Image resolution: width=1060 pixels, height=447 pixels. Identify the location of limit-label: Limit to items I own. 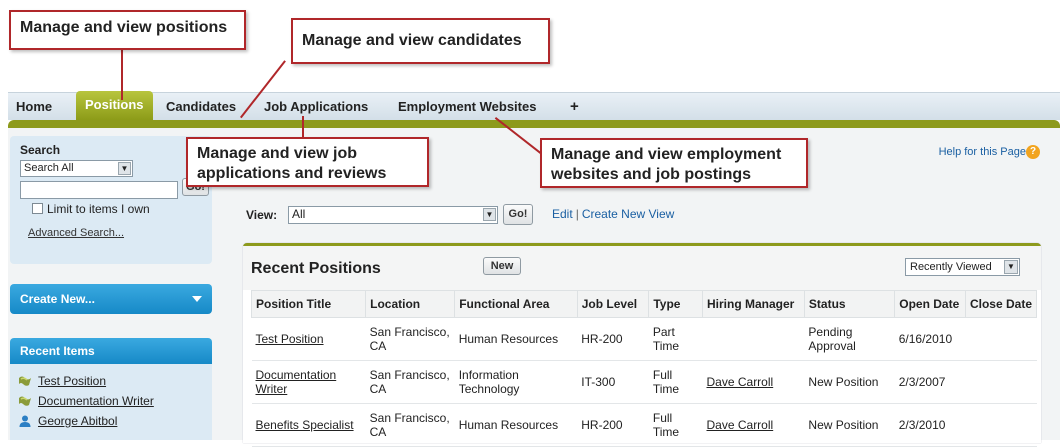
(98, 209).